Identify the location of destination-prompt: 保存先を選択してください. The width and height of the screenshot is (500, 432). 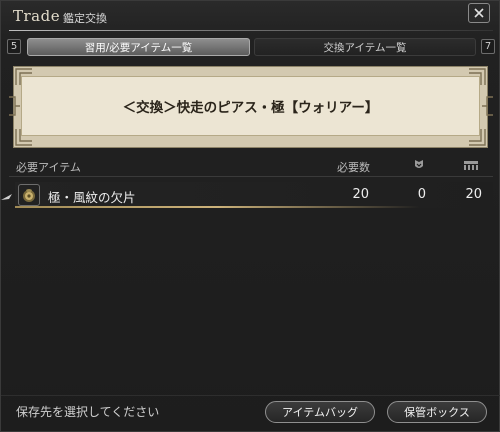
(88, 412).